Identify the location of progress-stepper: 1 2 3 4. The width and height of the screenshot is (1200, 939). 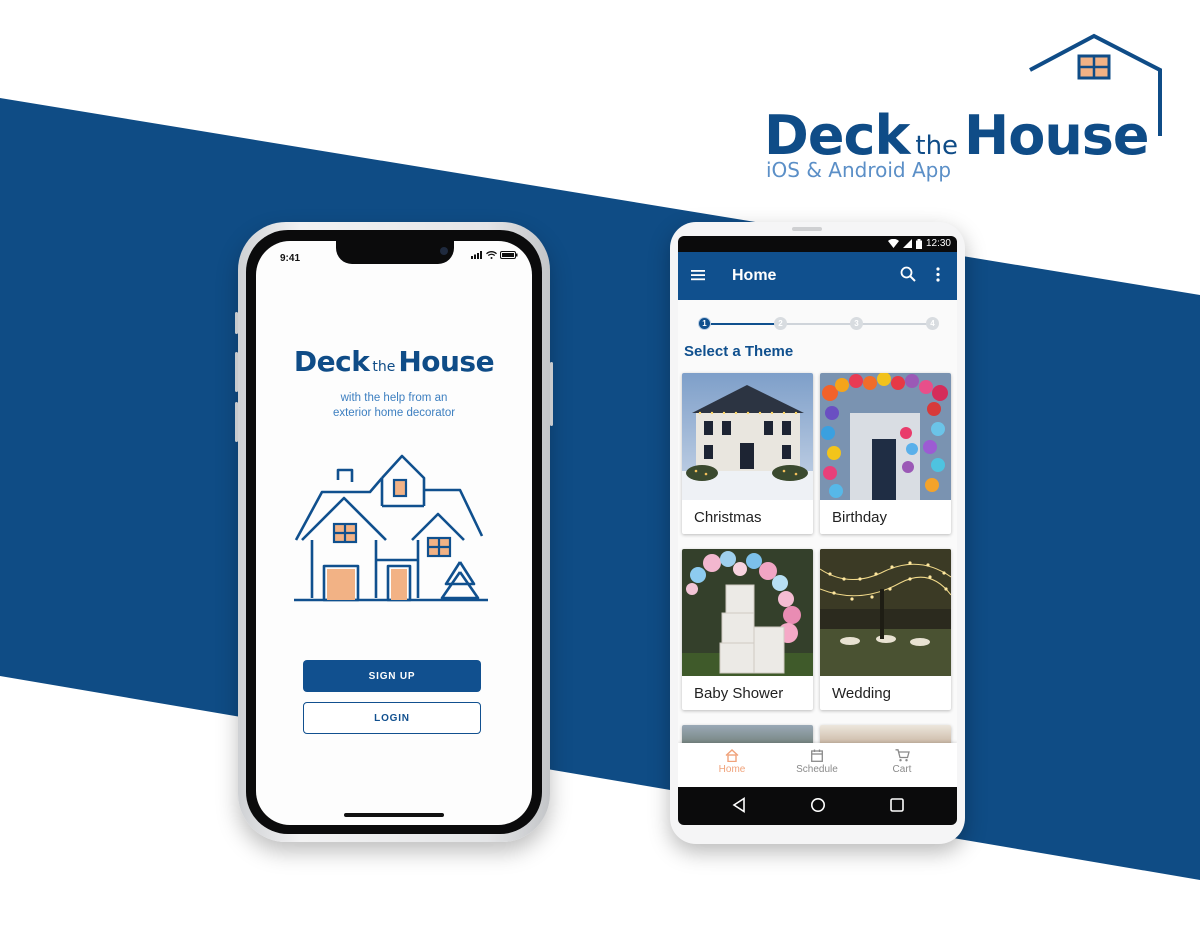
(819, 324).